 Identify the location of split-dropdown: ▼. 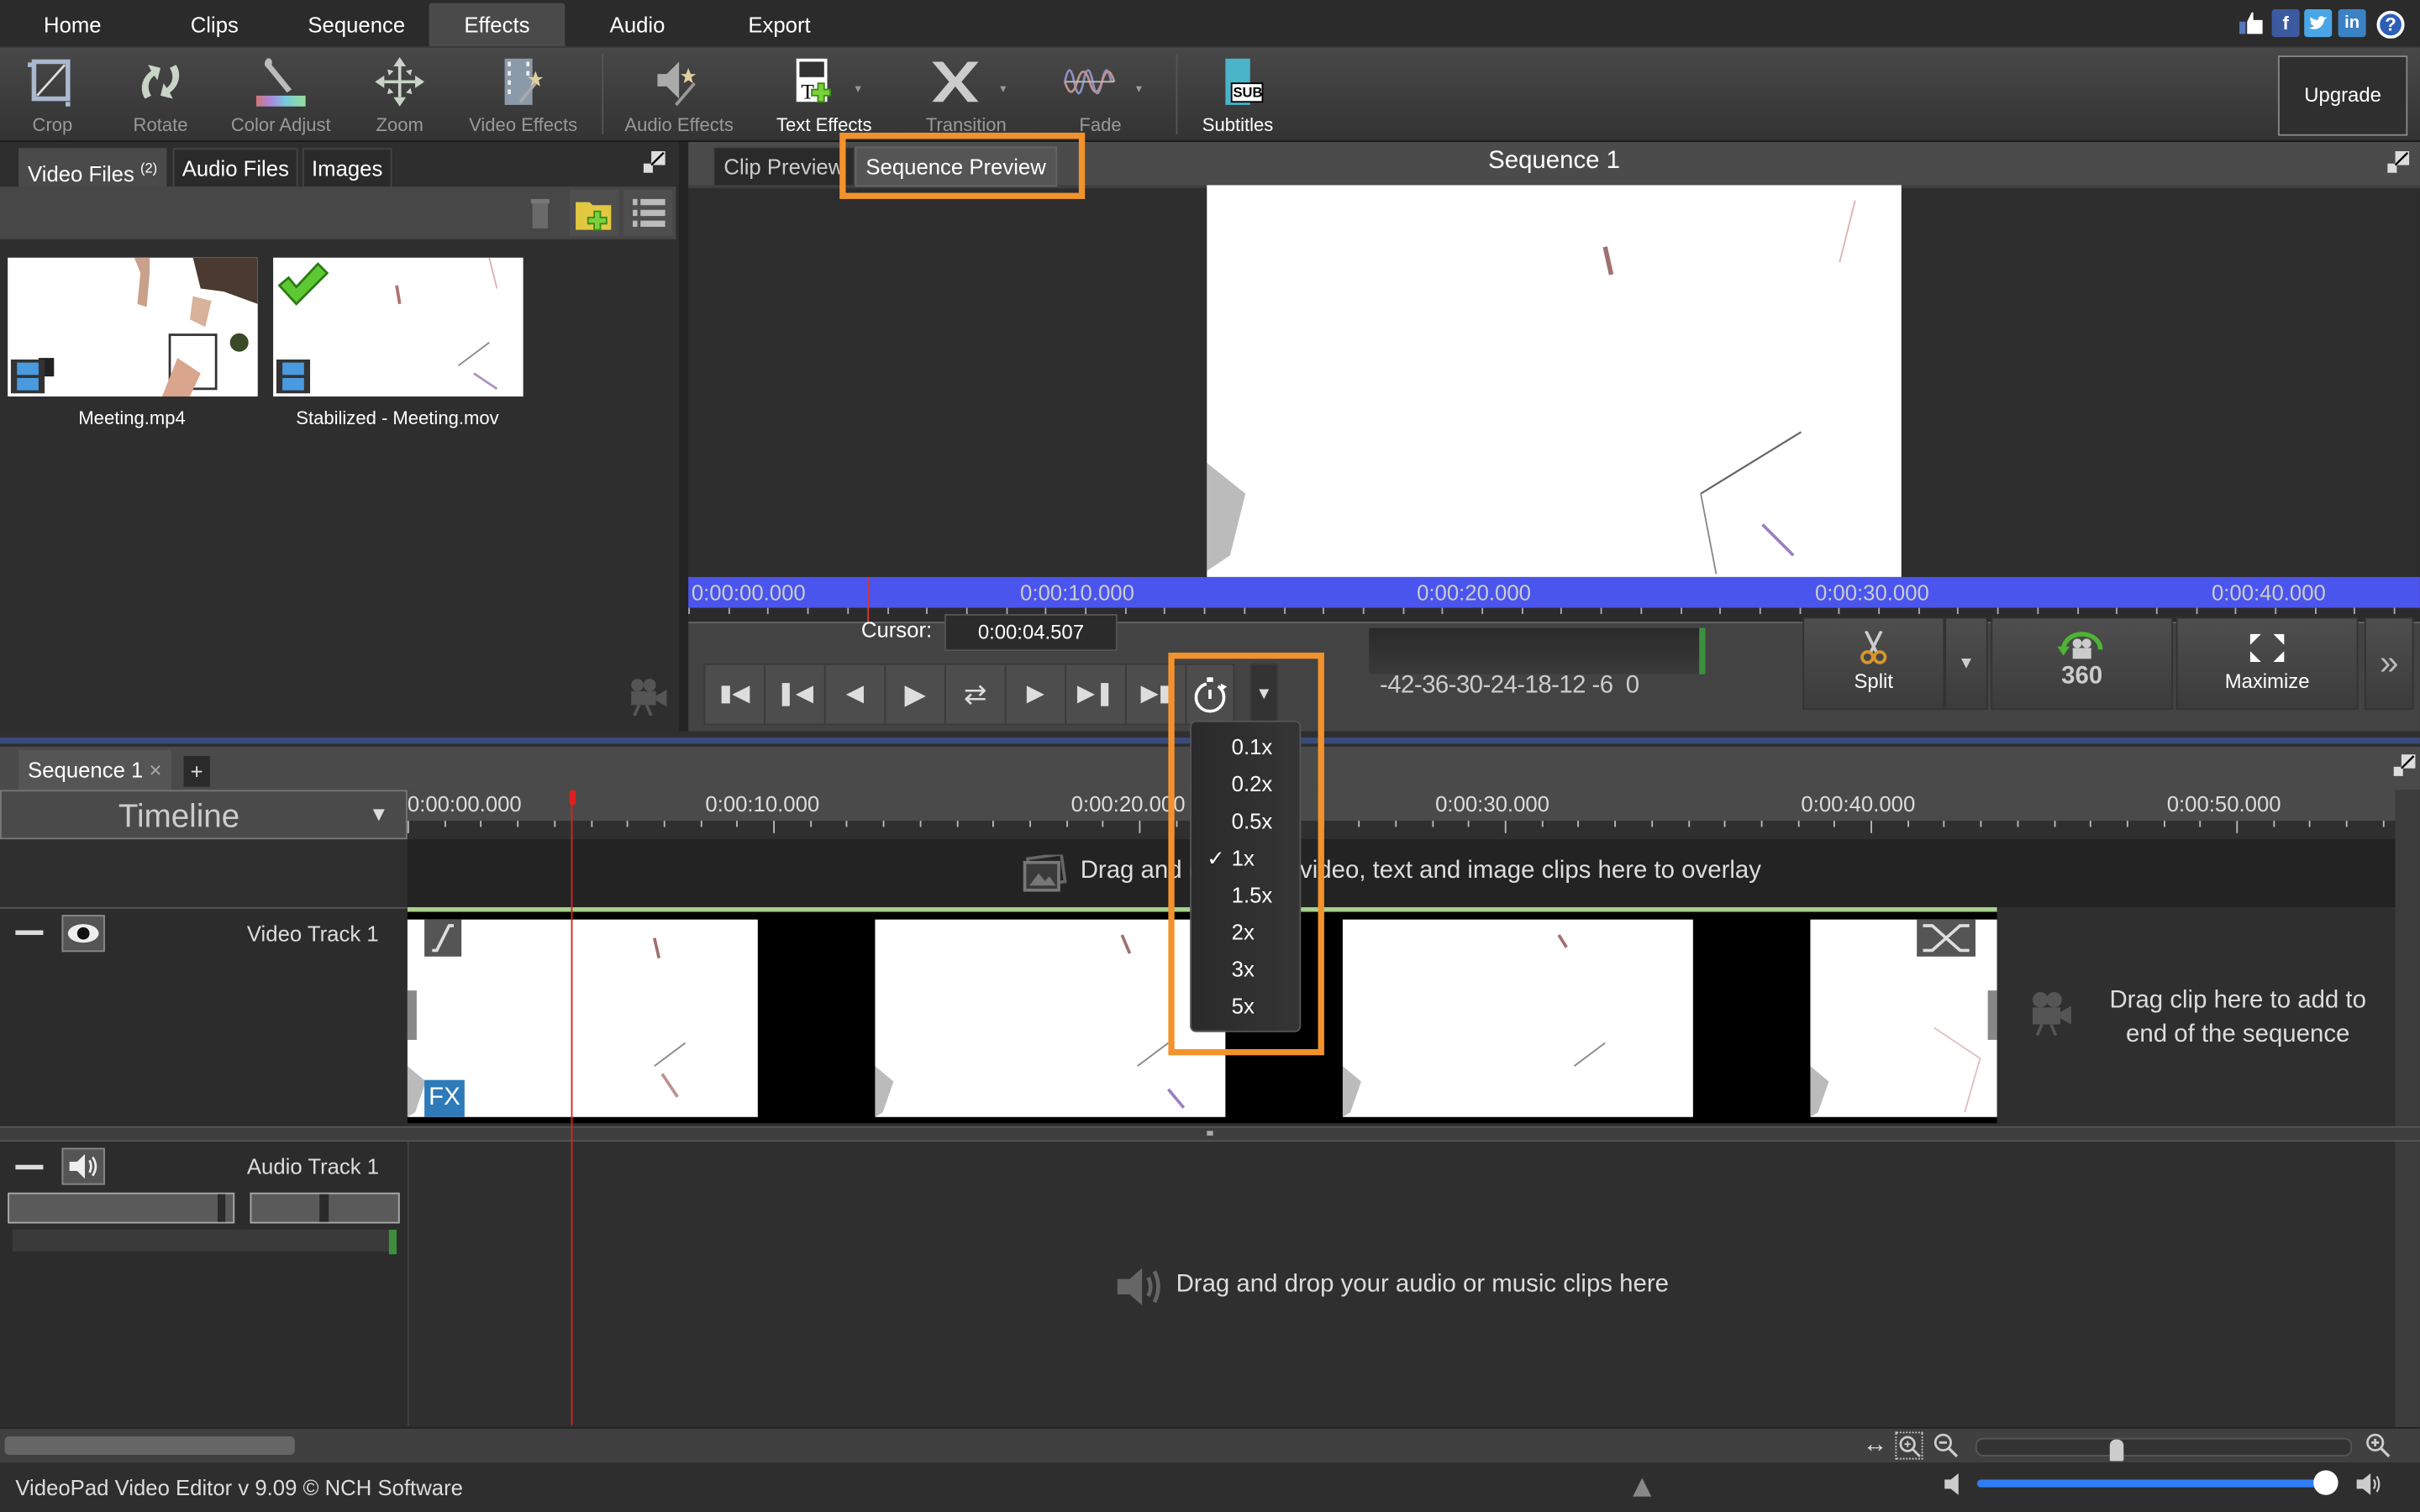
(1966, 663).